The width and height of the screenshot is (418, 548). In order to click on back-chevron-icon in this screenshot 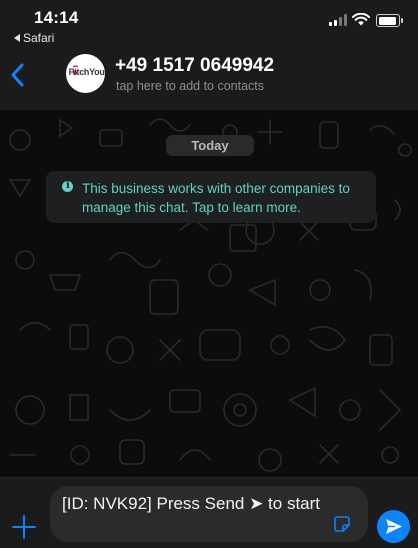, I will do `click(18, 75)`.